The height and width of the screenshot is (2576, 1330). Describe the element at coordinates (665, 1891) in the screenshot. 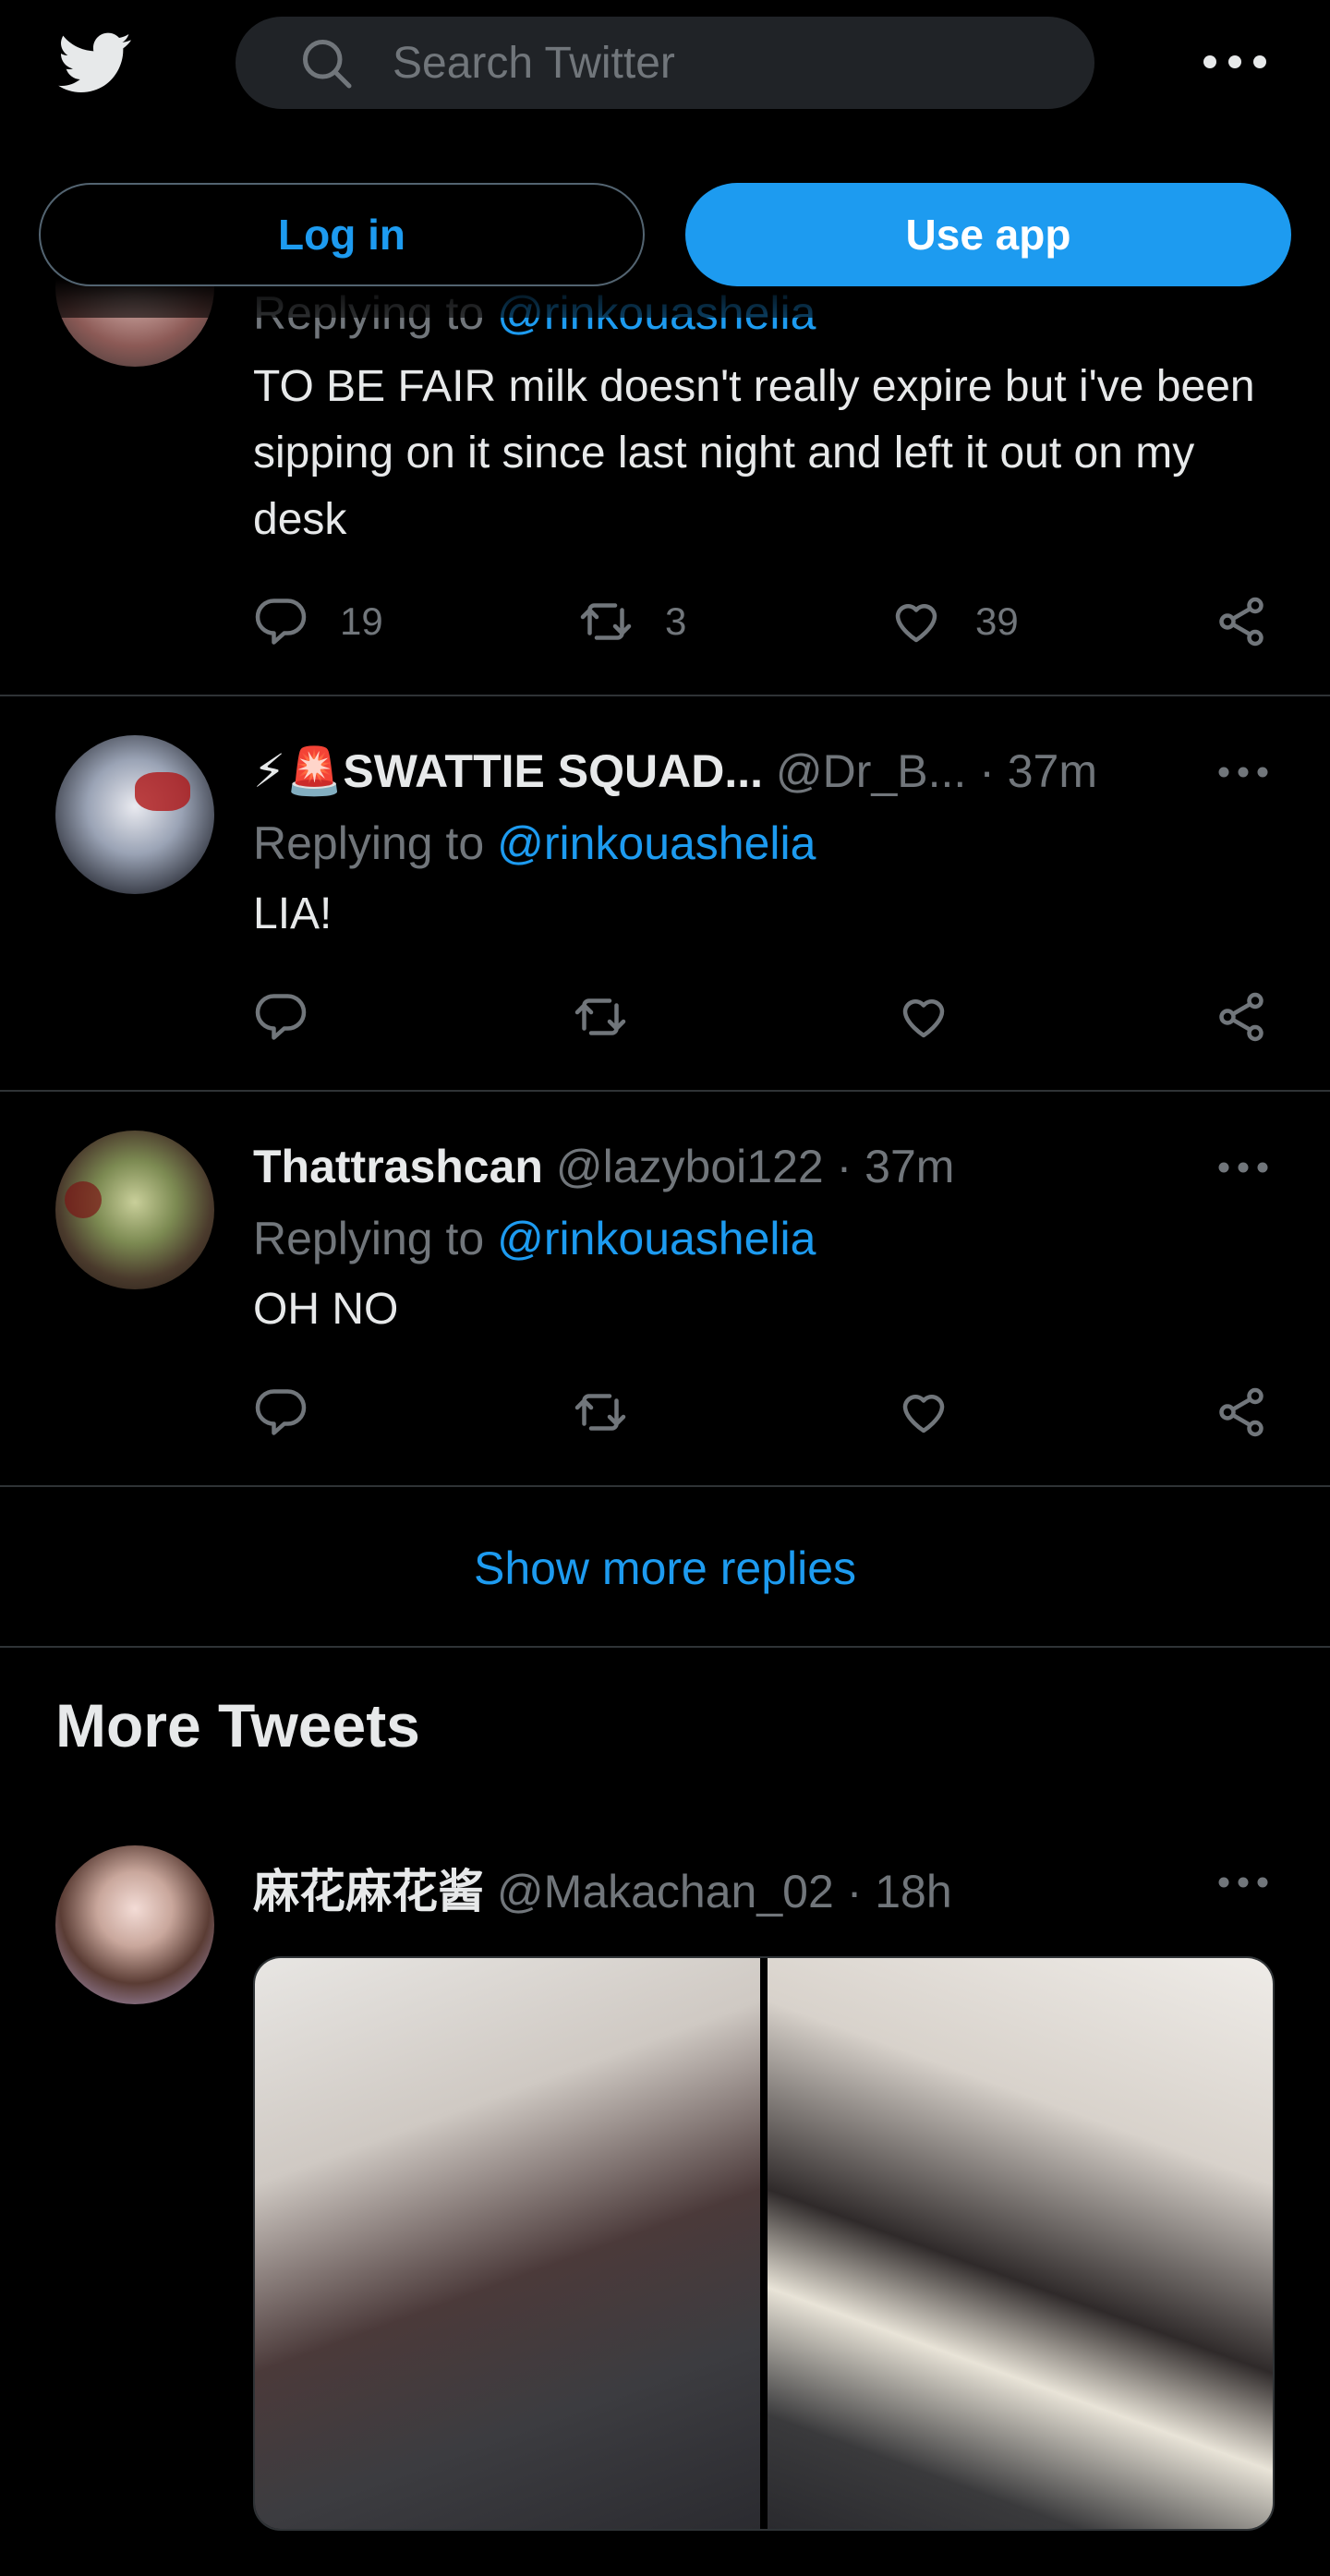

I see `user-handle: @Makachan_02` at that location.